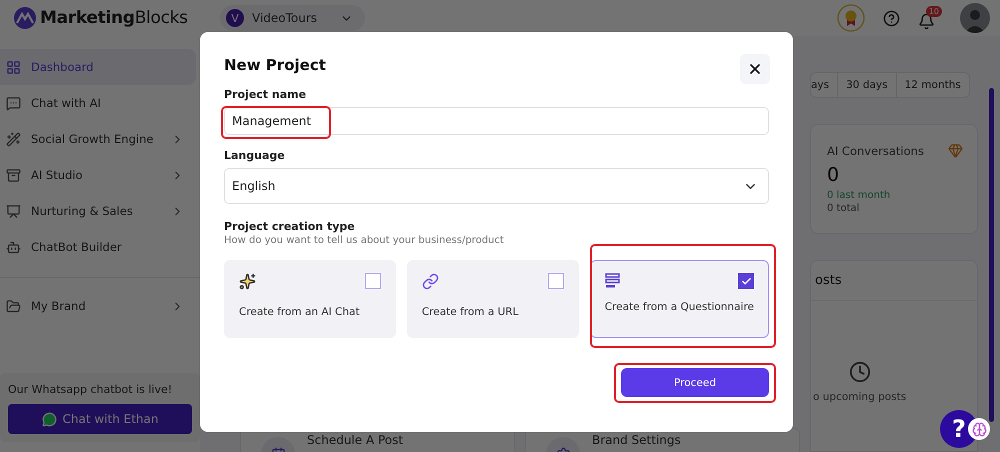  I want to click on stat-change: 0 last month, so click(859, 195).